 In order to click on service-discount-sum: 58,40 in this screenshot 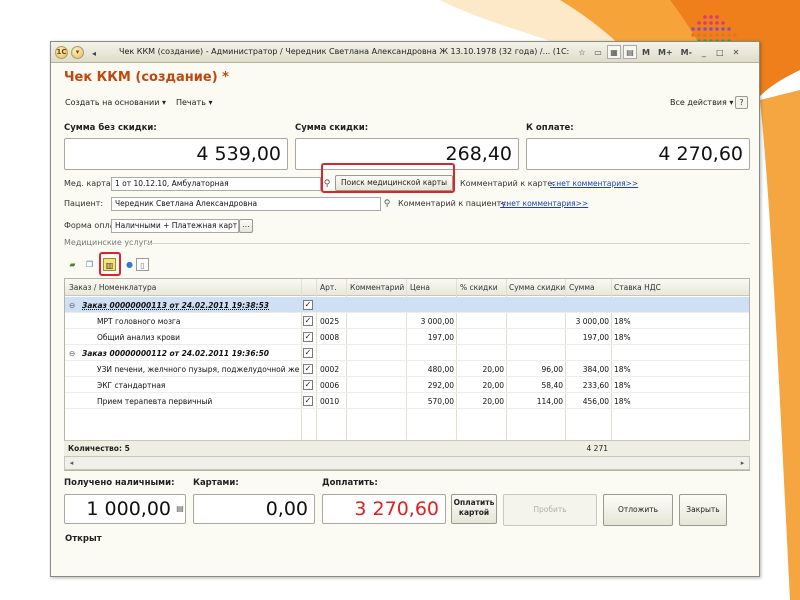, I will do `click(552, 385)`.